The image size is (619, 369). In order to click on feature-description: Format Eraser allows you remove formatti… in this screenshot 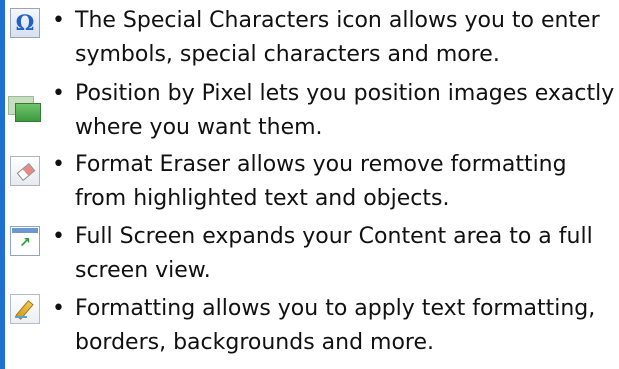, I will do `click(321, 181)`.